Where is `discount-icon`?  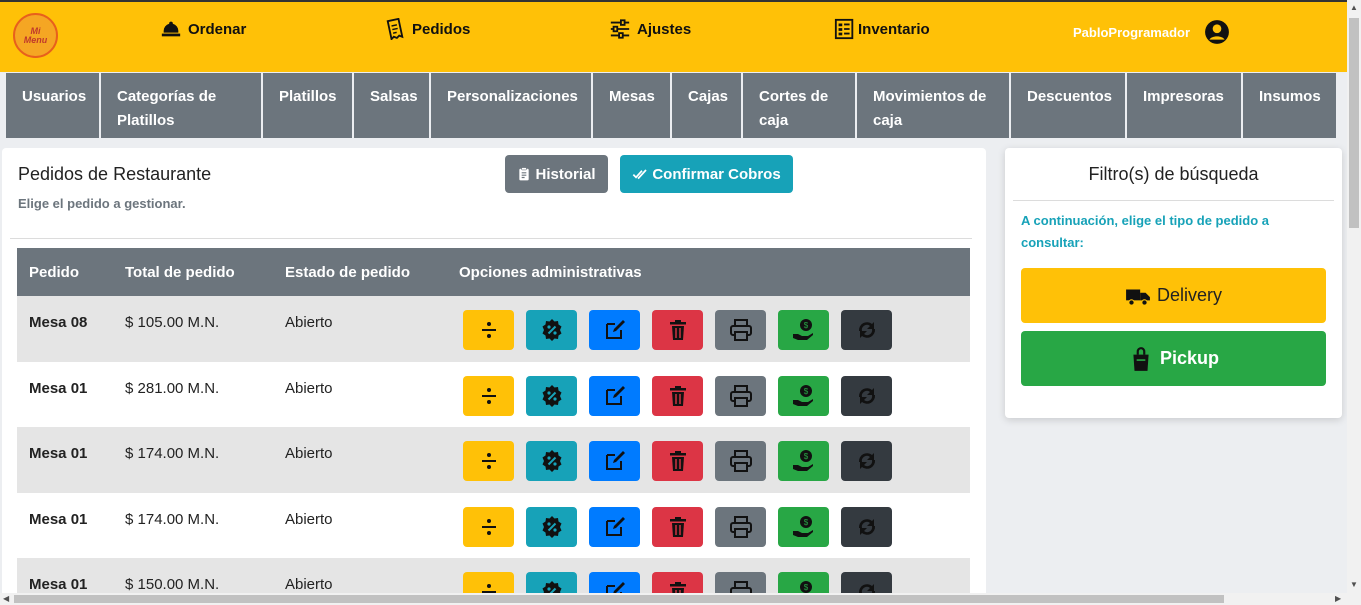 discount-icon is located at coordinates (551, 330).